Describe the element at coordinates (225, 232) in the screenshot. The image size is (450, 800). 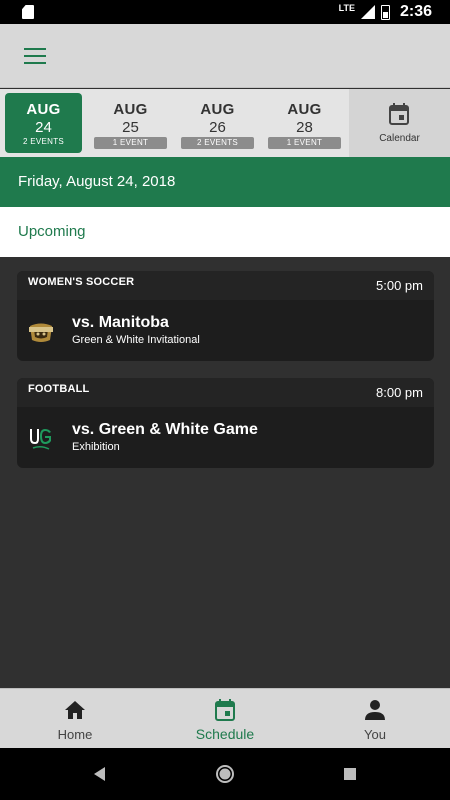
I see `upcoming-section-label: Upcoming` at that location.